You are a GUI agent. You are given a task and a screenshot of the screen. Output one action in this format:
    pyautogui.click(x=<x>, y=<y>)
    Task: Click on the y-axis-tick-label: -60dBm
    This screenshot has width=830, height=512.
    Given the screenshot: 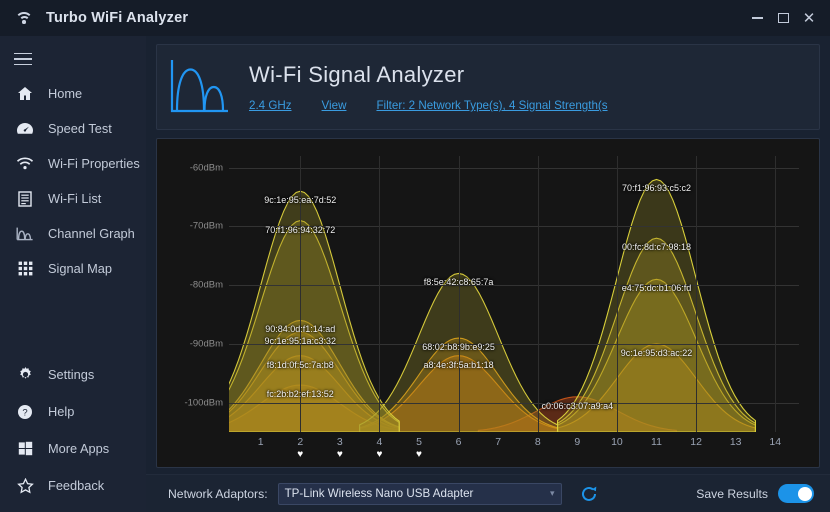 What is the action you would take?
    pyautogui.click(x=206, y=168)
    